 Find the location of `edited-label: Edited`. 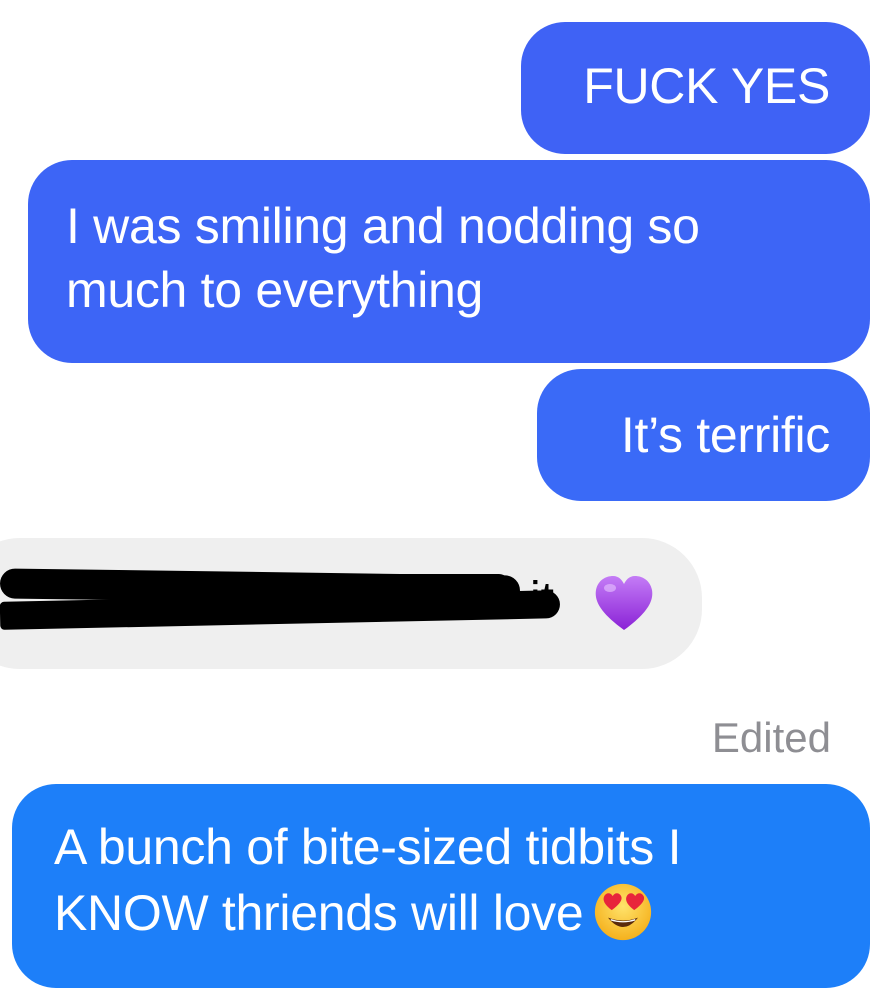

edited-label: Edited is located at coordinates (771, 737).